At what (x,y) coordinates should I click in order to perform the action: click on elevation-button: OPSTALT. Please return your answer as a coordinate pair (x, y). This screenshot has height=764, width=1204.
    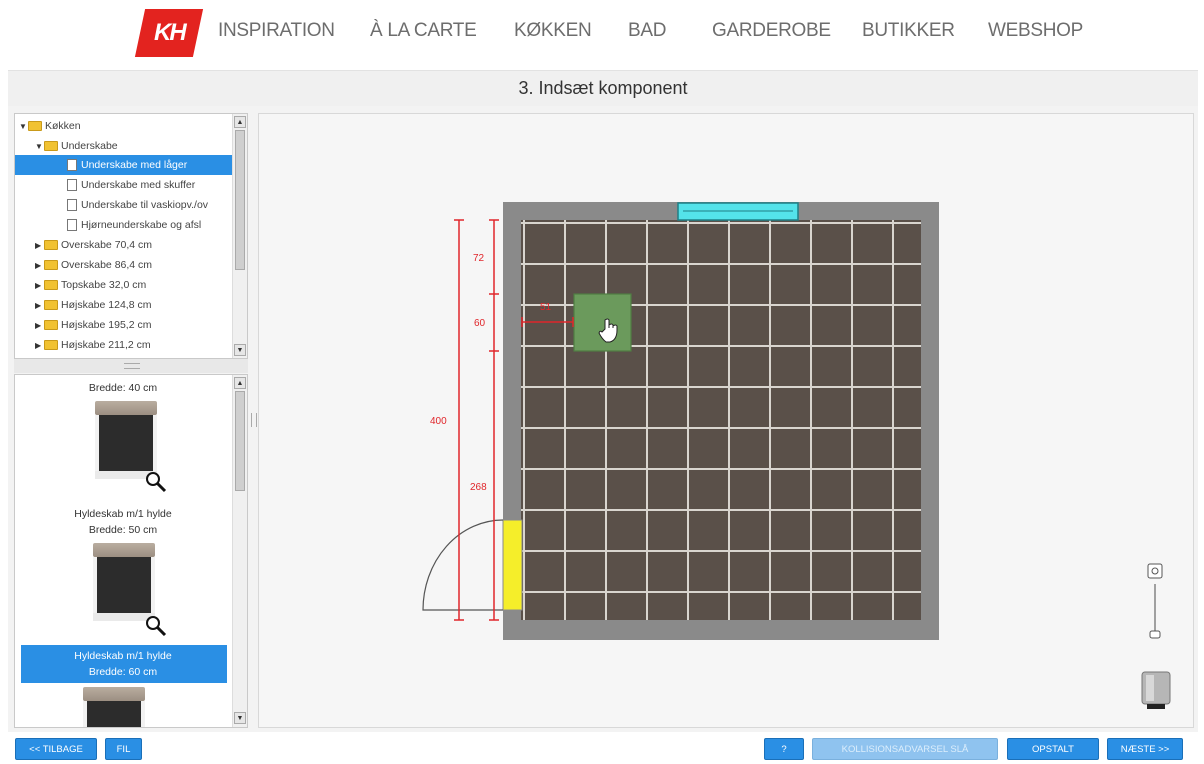
    Looking at the image, I should click on (1053, 749).